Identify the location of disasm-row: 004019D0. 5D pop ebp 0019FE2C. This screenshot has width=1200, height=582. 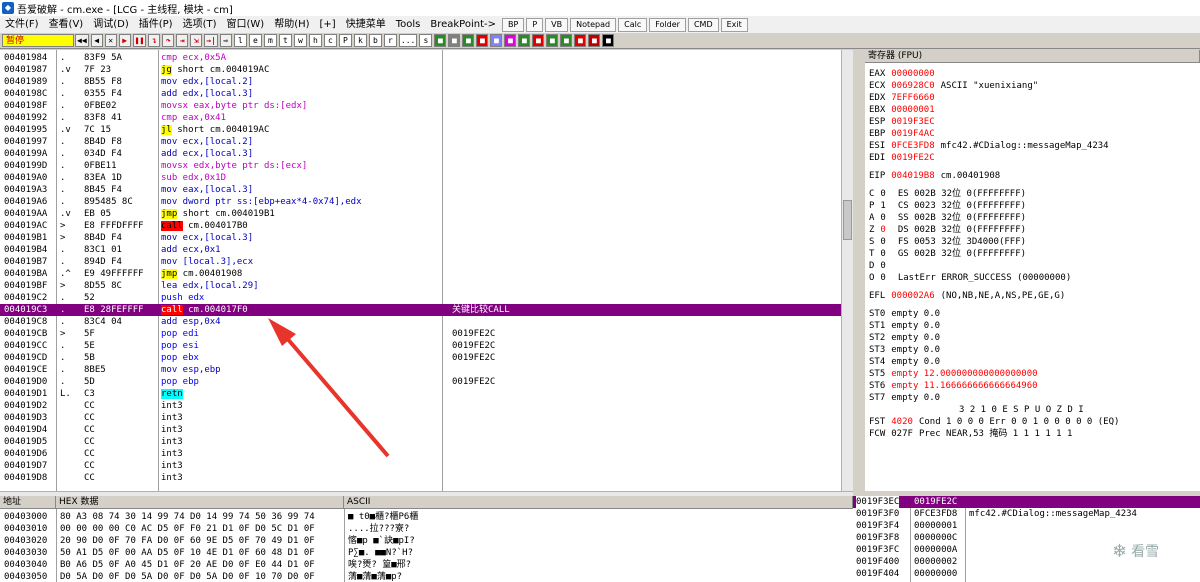
(420, 382).